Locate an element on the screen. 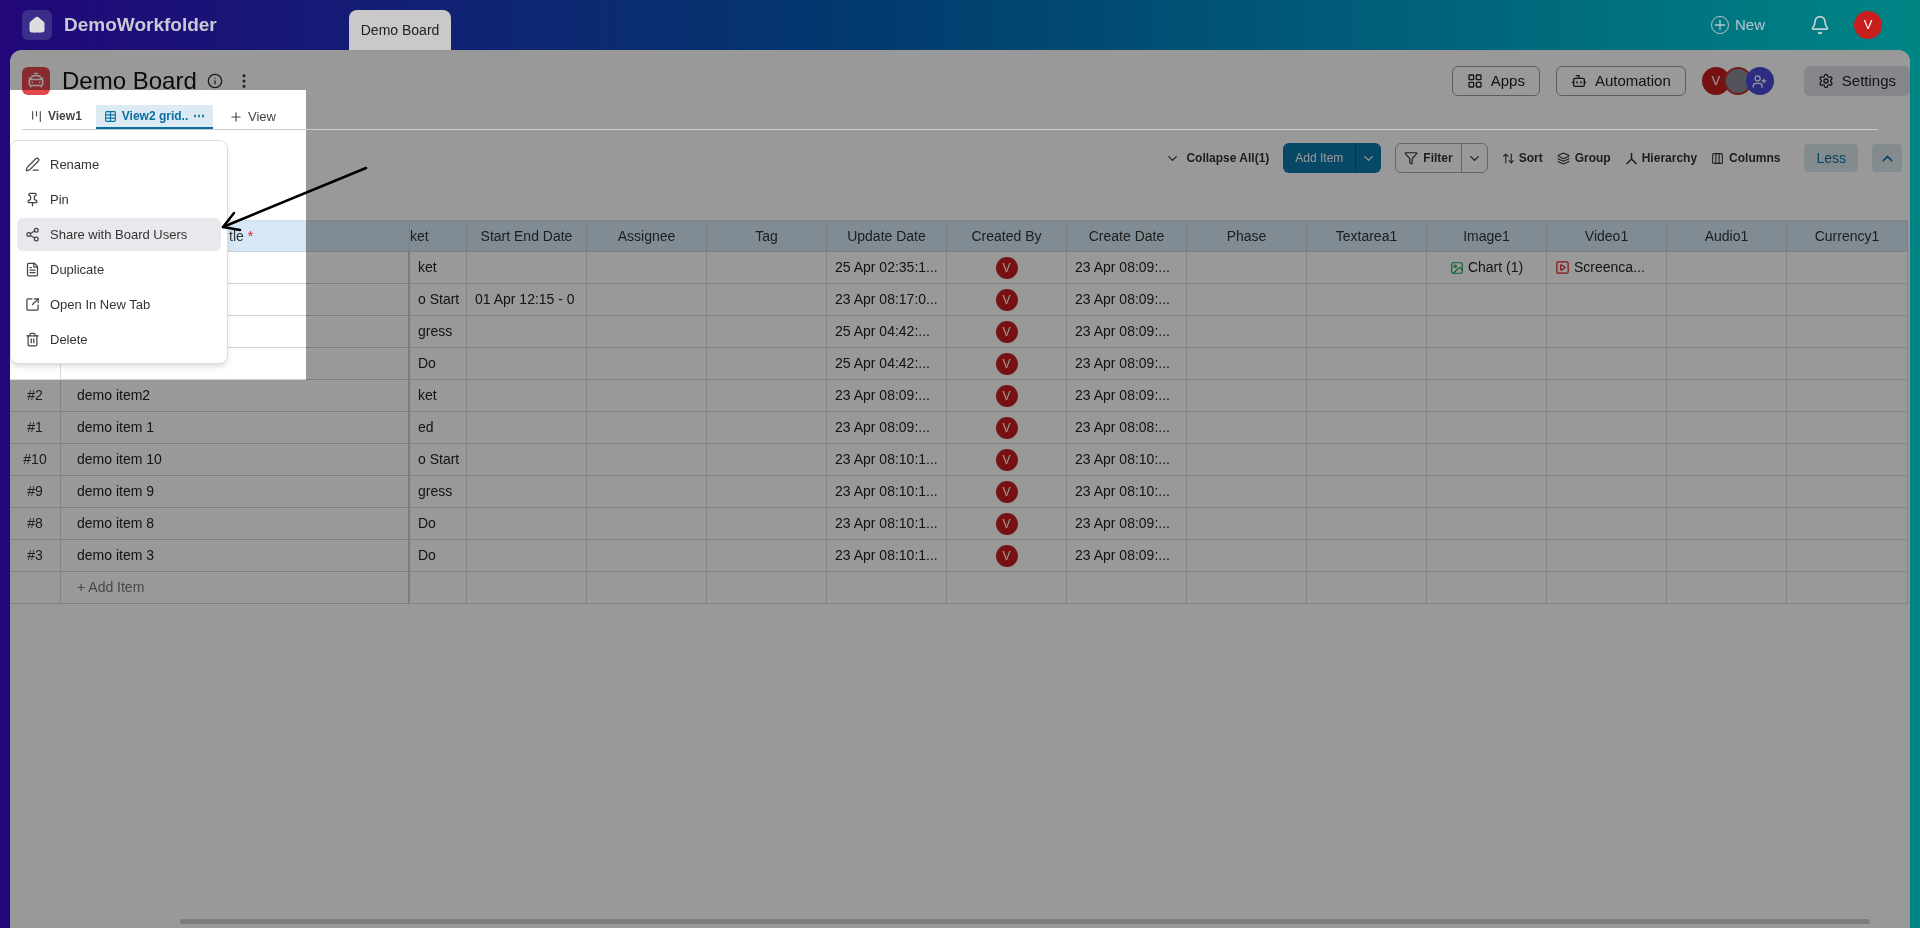 The height and width of the screenshot is (928, 1920). add-view-button: View is located at coordinates (252, 117).